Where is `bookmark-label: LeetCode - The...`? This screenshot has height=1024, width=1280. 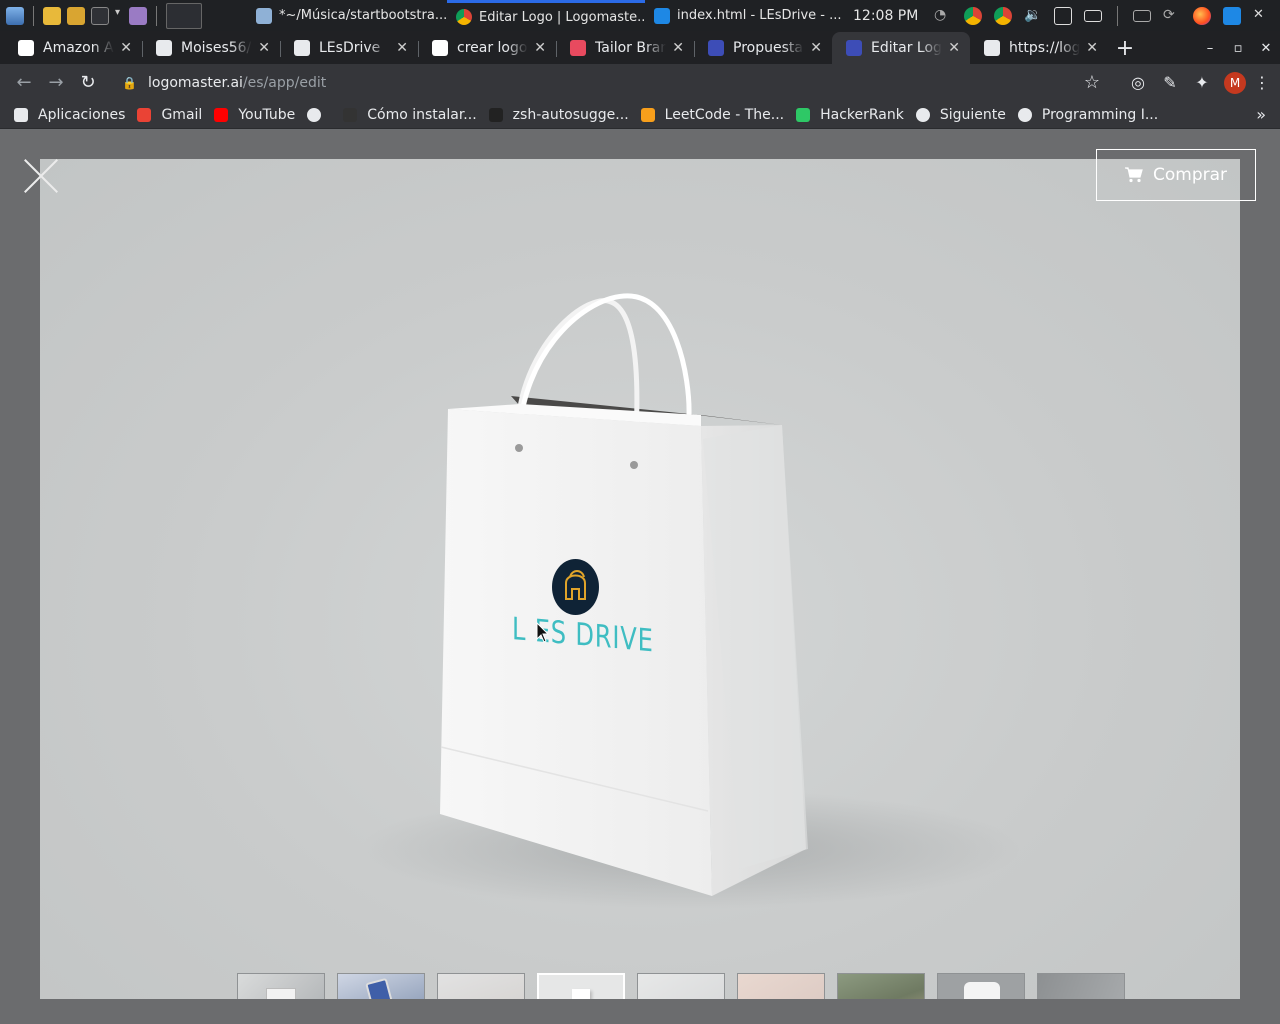
bookmark-label: LeetCode - The... is located at coordinates (724, 114).